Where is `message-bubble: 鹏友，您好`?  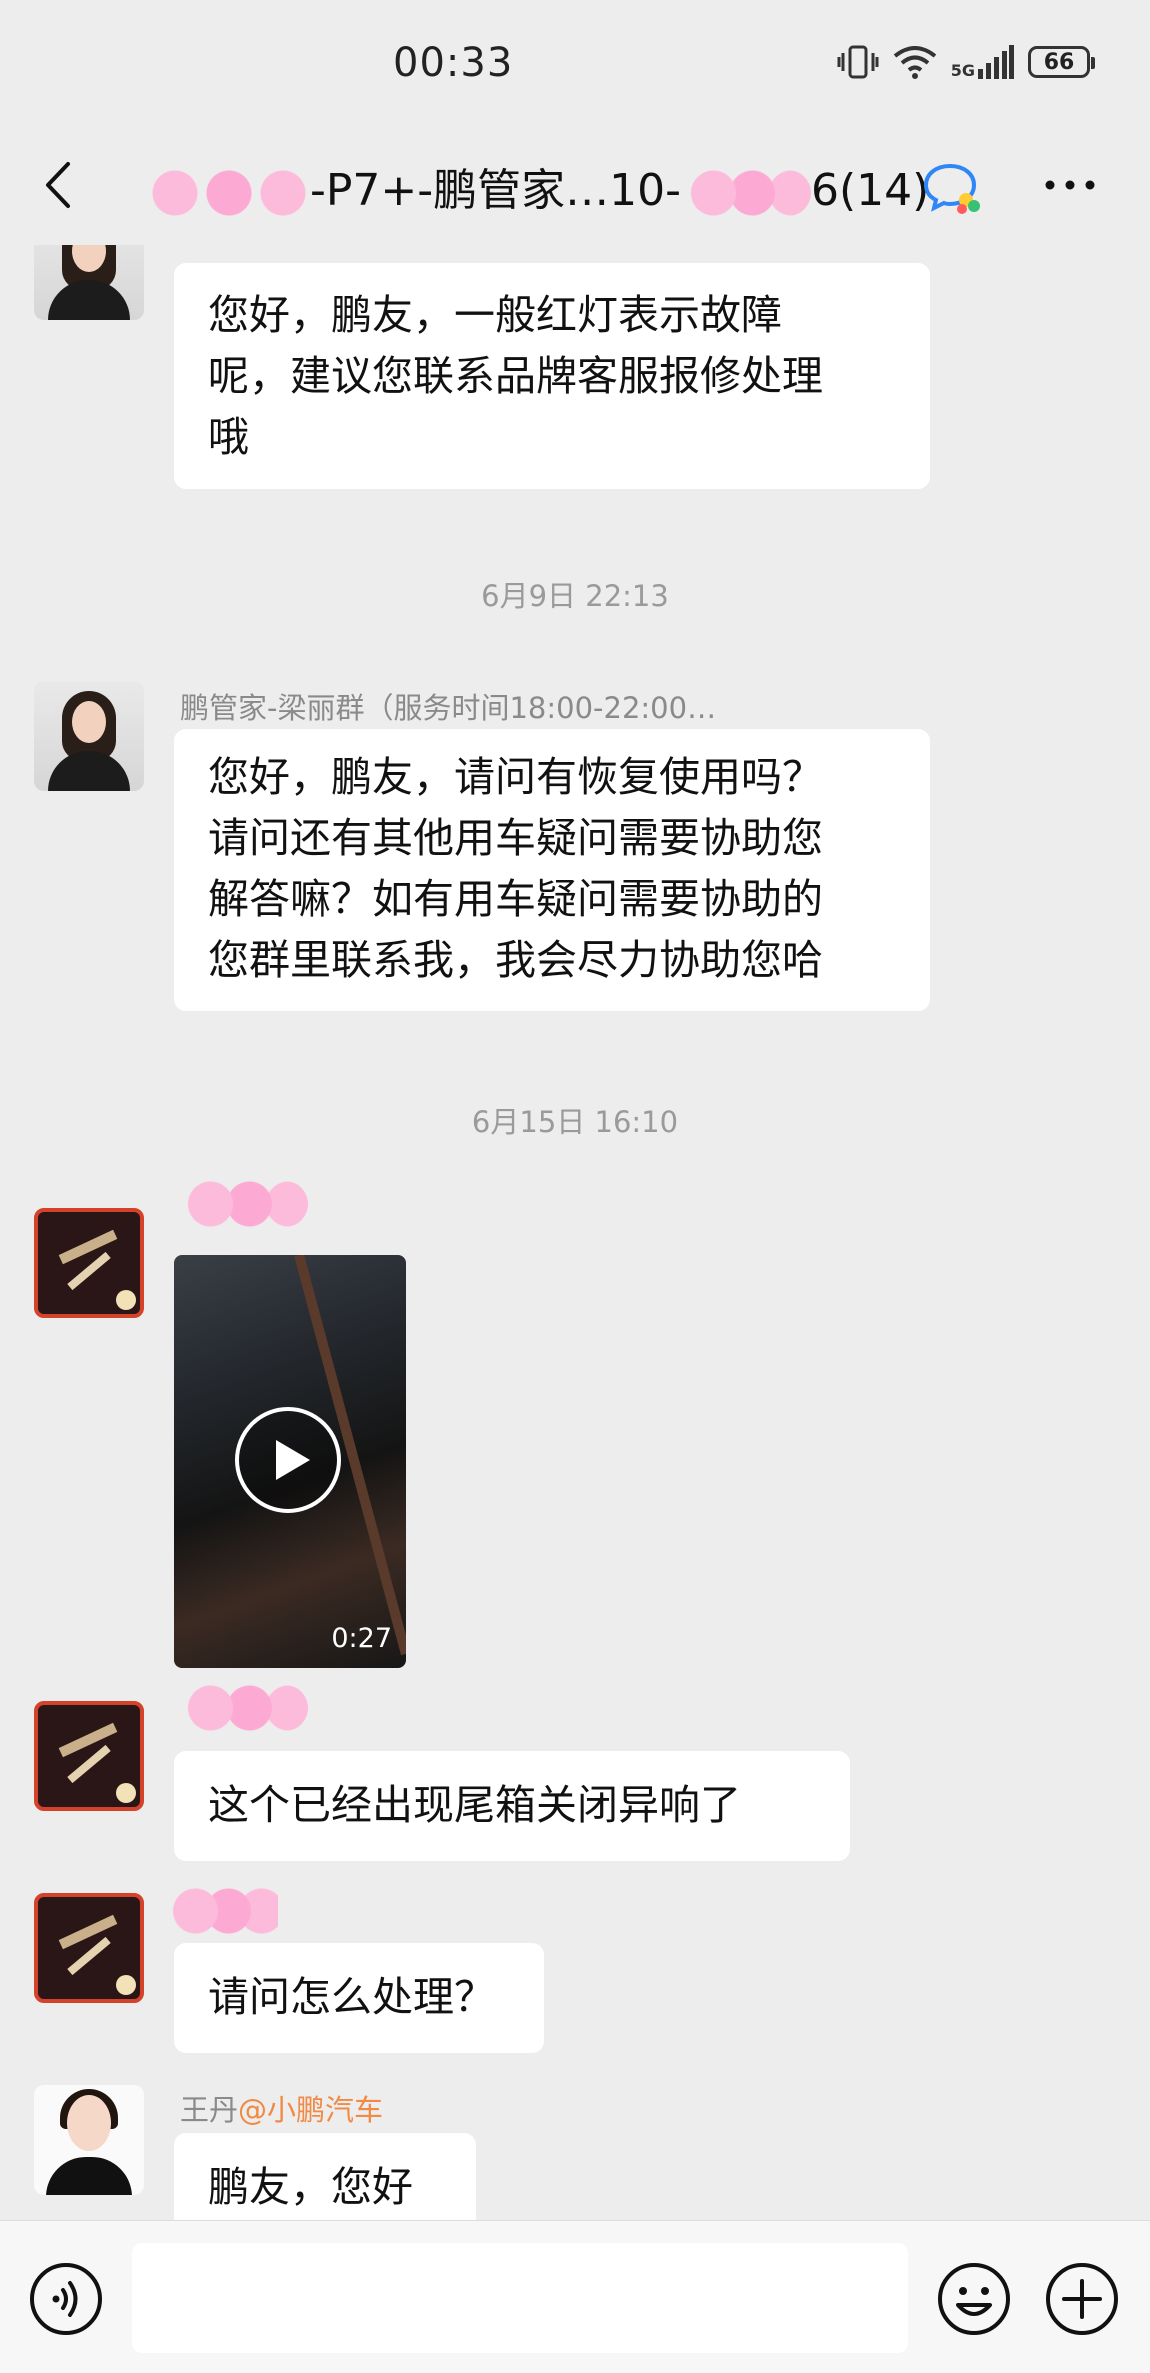 message-bubble: 鹏友，您好 is located at coordinates (325, 2176).